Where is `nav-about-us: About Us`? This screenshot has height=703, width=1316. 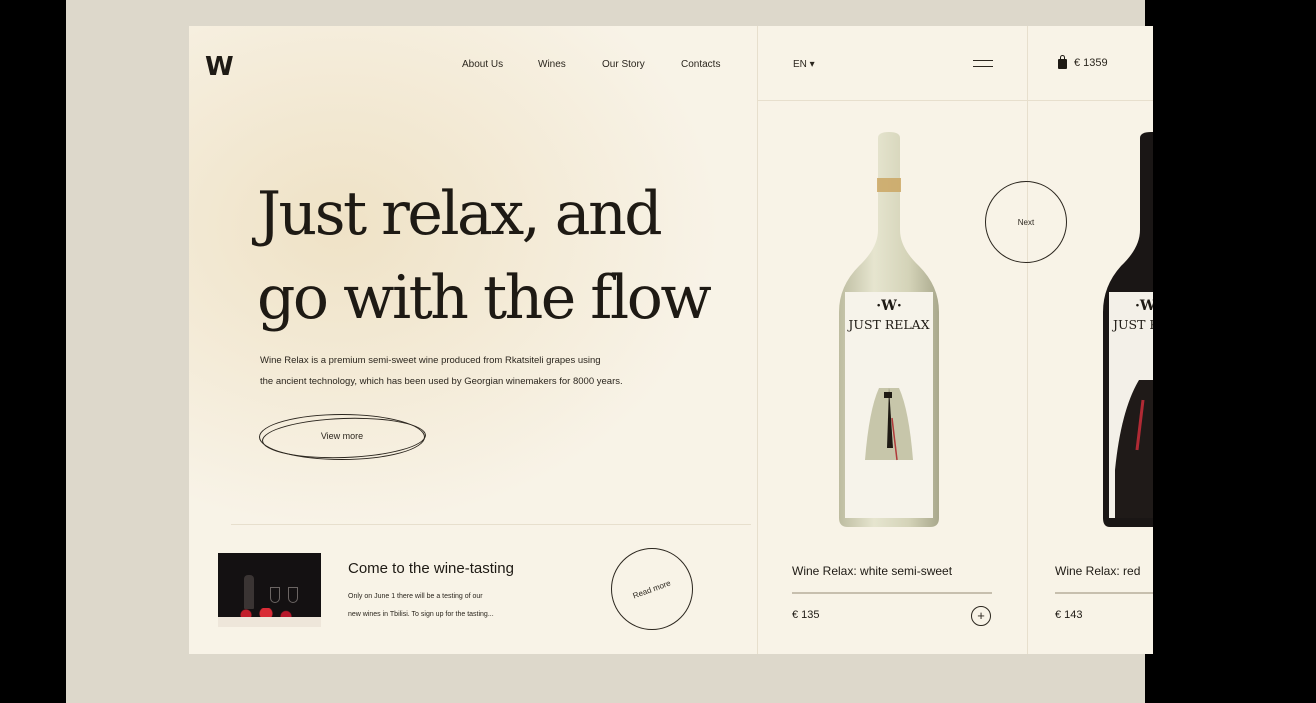 nav-about-us: About Us is located at coordinates (482, 64).